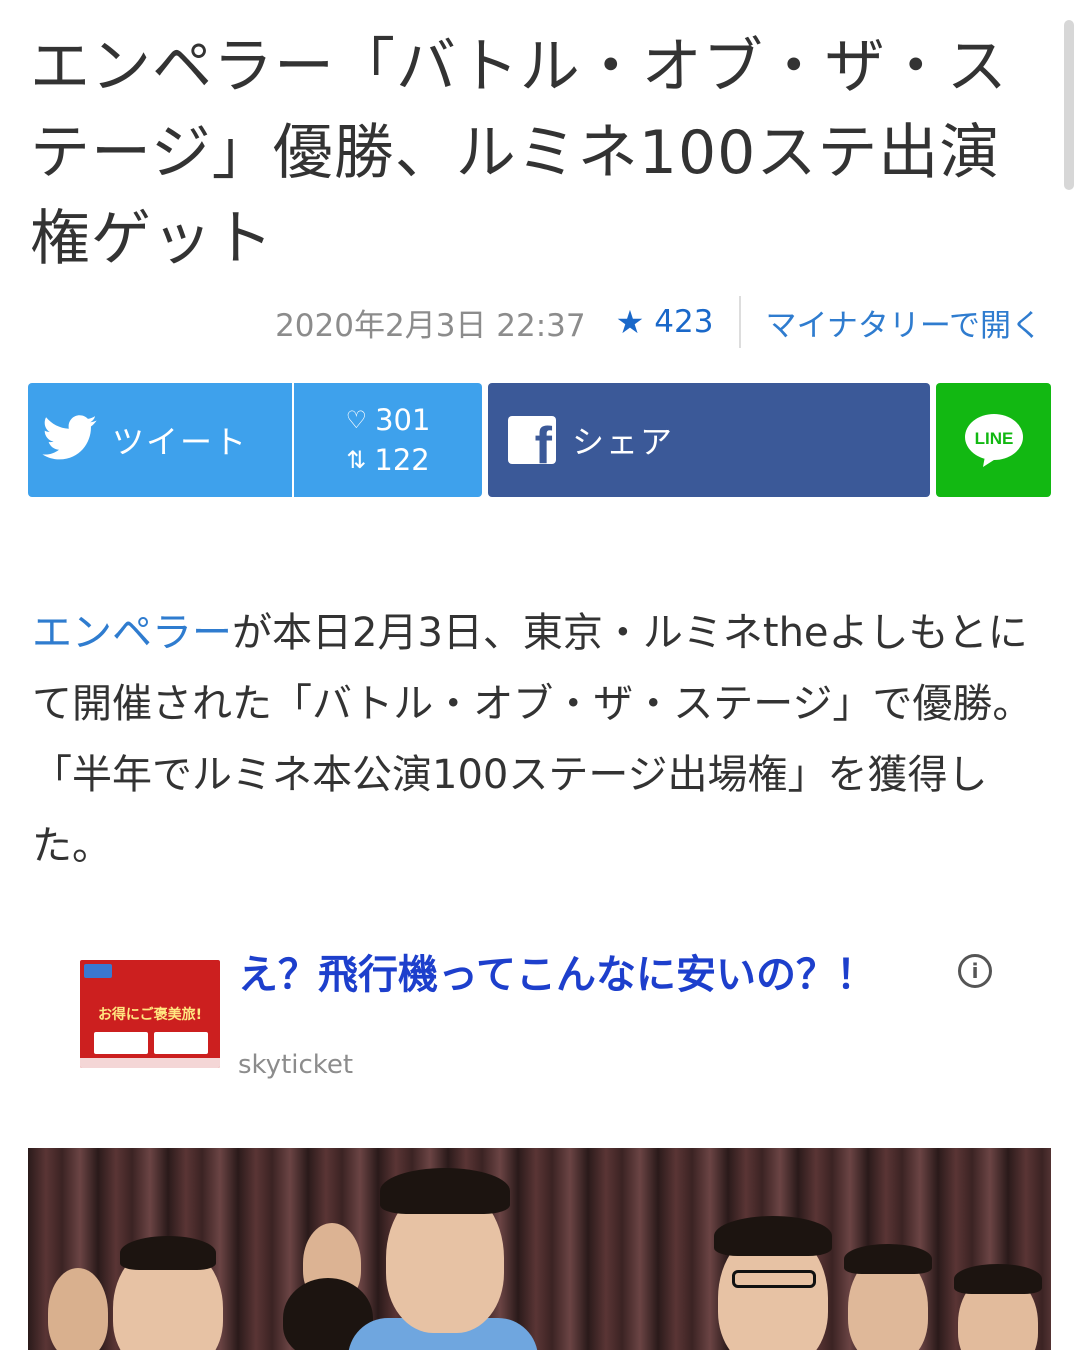 This screenshot has height=1350, width=1080. I want to click on person-right-glasses, so click(774, 1279).